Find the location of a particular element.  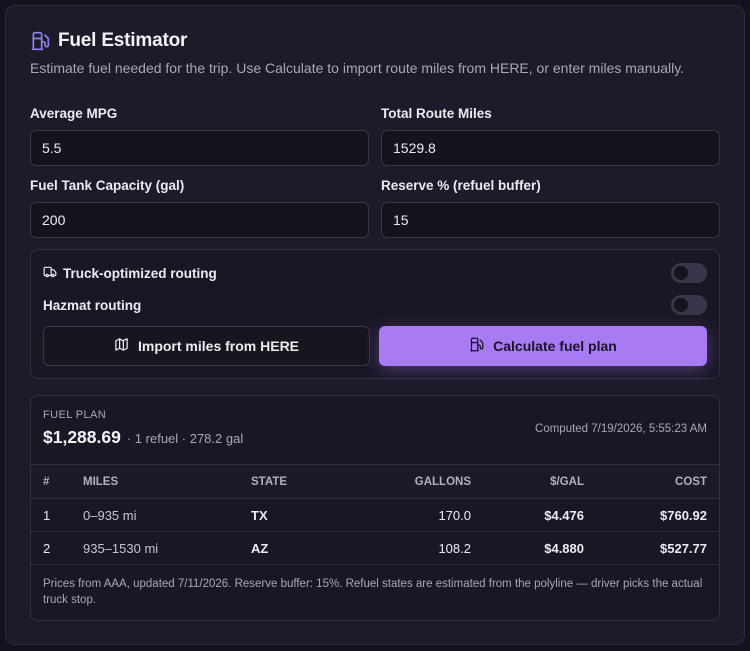

row-number: 1 is located at coordinates (57, 515).